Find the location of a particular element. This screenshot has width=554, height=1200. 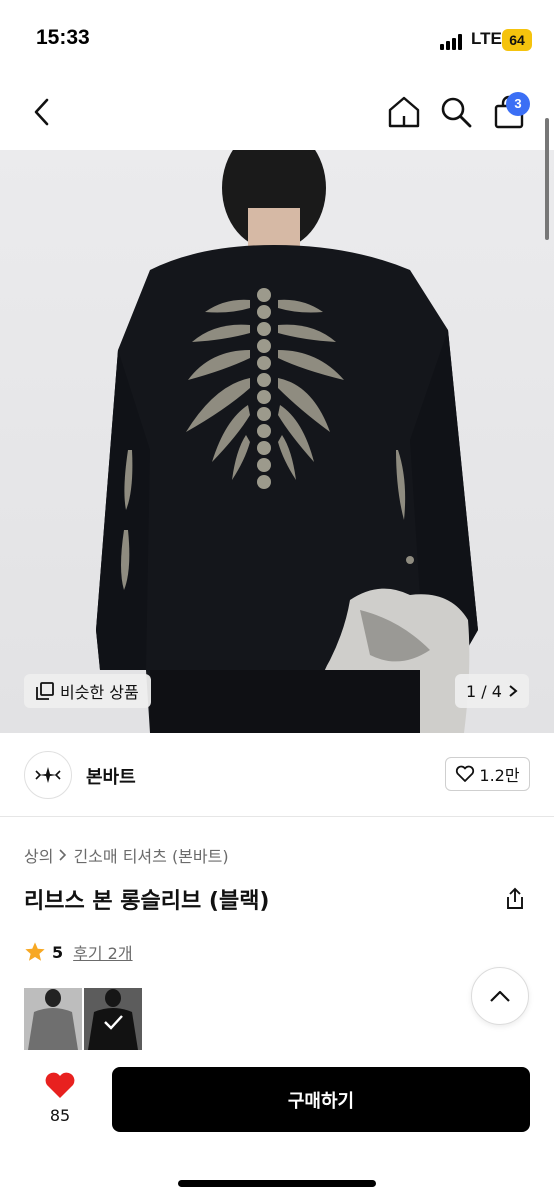

seller-name: 본바트 is located at coordinates (111, 776).